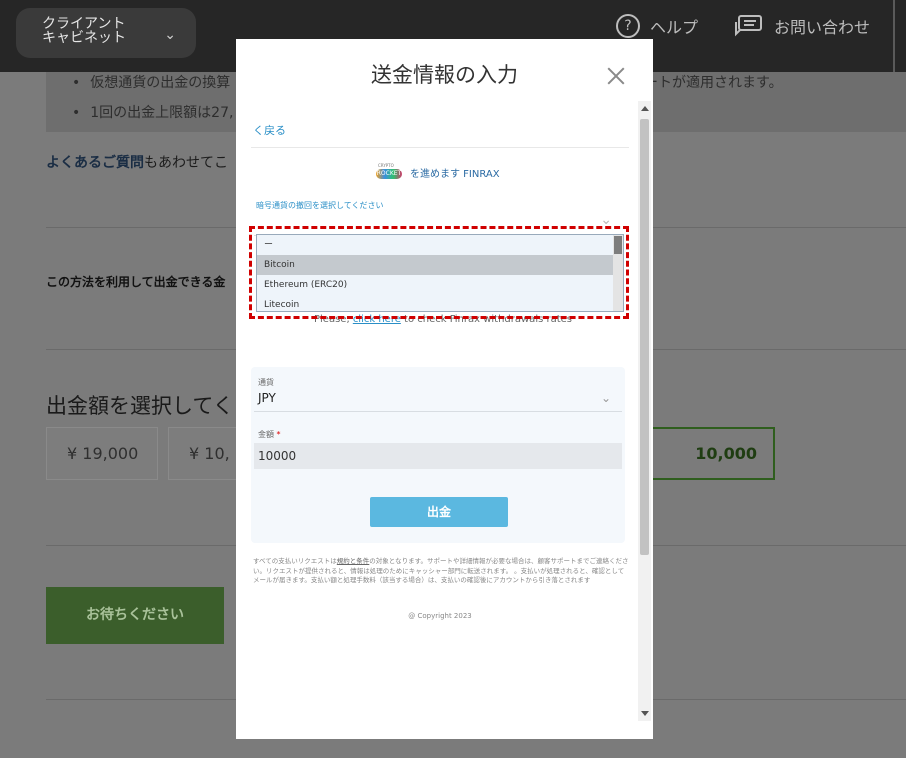  What do you see at coordinates (389, 171) in the screenshot?
I see `crypto-rocket-logo: CRYPTO ROCKET` at bounding box center [389, 171].